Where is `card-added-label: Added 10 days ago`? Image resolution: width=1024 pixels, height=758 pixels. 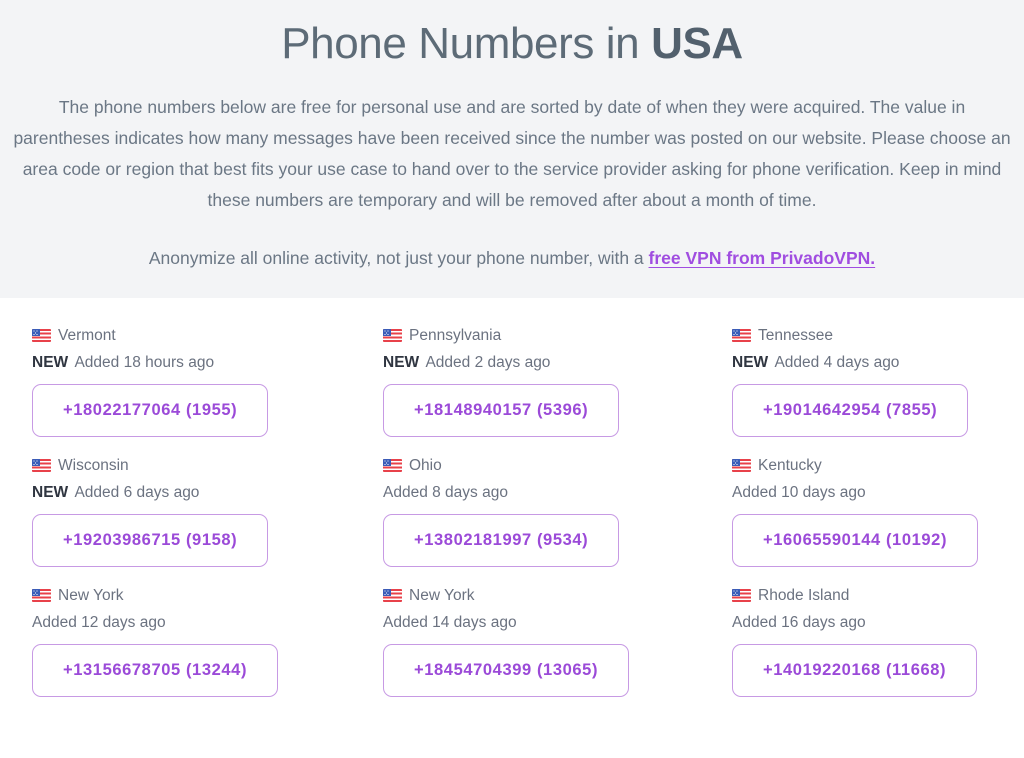 card-added-label: Added 10 days ago is located at coordinates (799, 492).